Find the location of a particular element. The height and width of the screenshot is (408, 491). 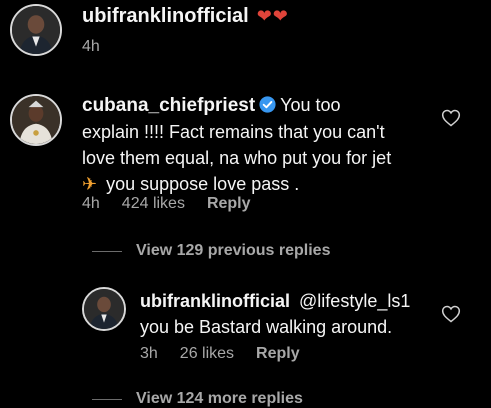

likes-count: 26 likes is located at coordinates (207, 354).